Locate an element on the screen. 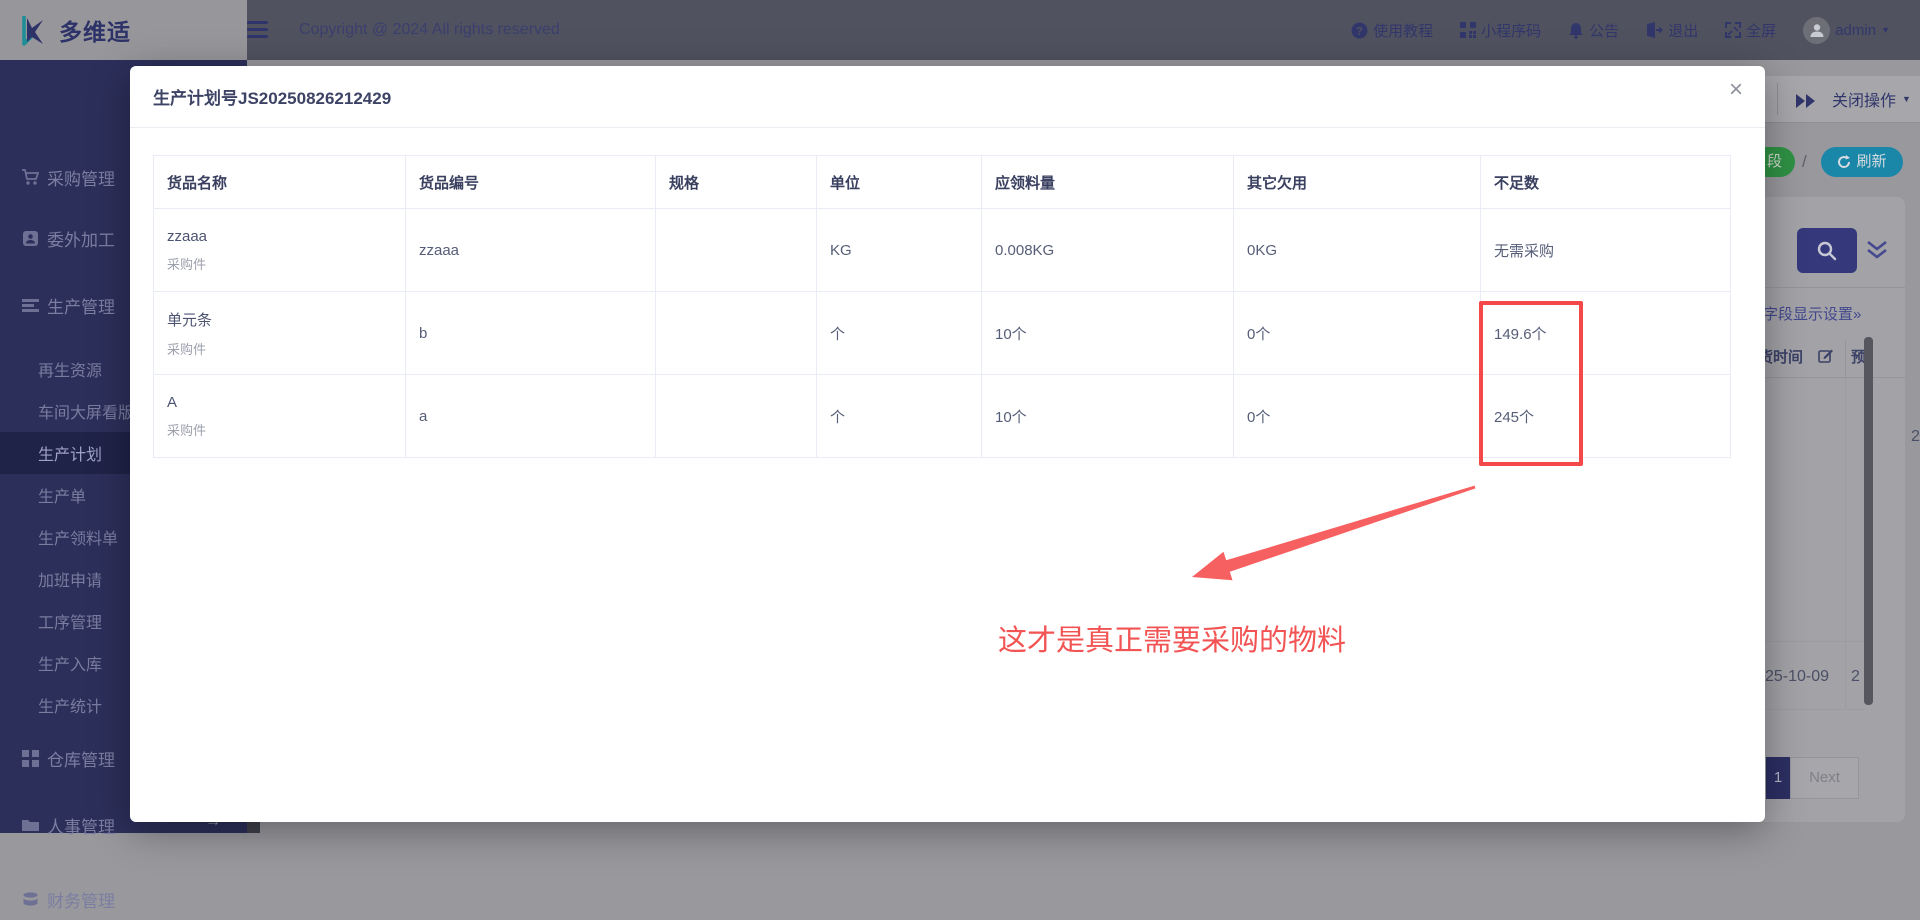  header-nav: ? 使用教程 小程序码 公告 退出 全屏 admin ▼ is located at coordinates (1620, 30).